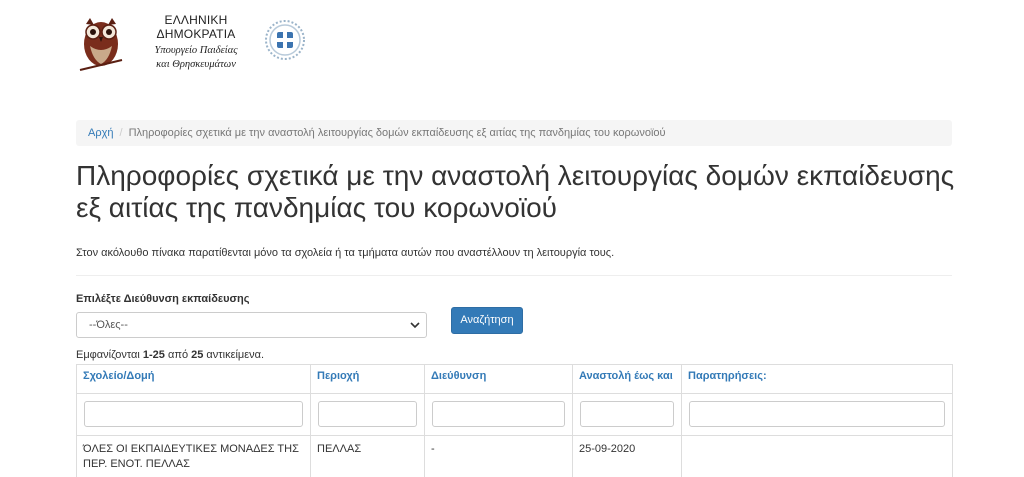  What do you see at coordinates (415, 325) in the screenshot?
I see `chevron-down-icon` at bounding box center [415, 325].